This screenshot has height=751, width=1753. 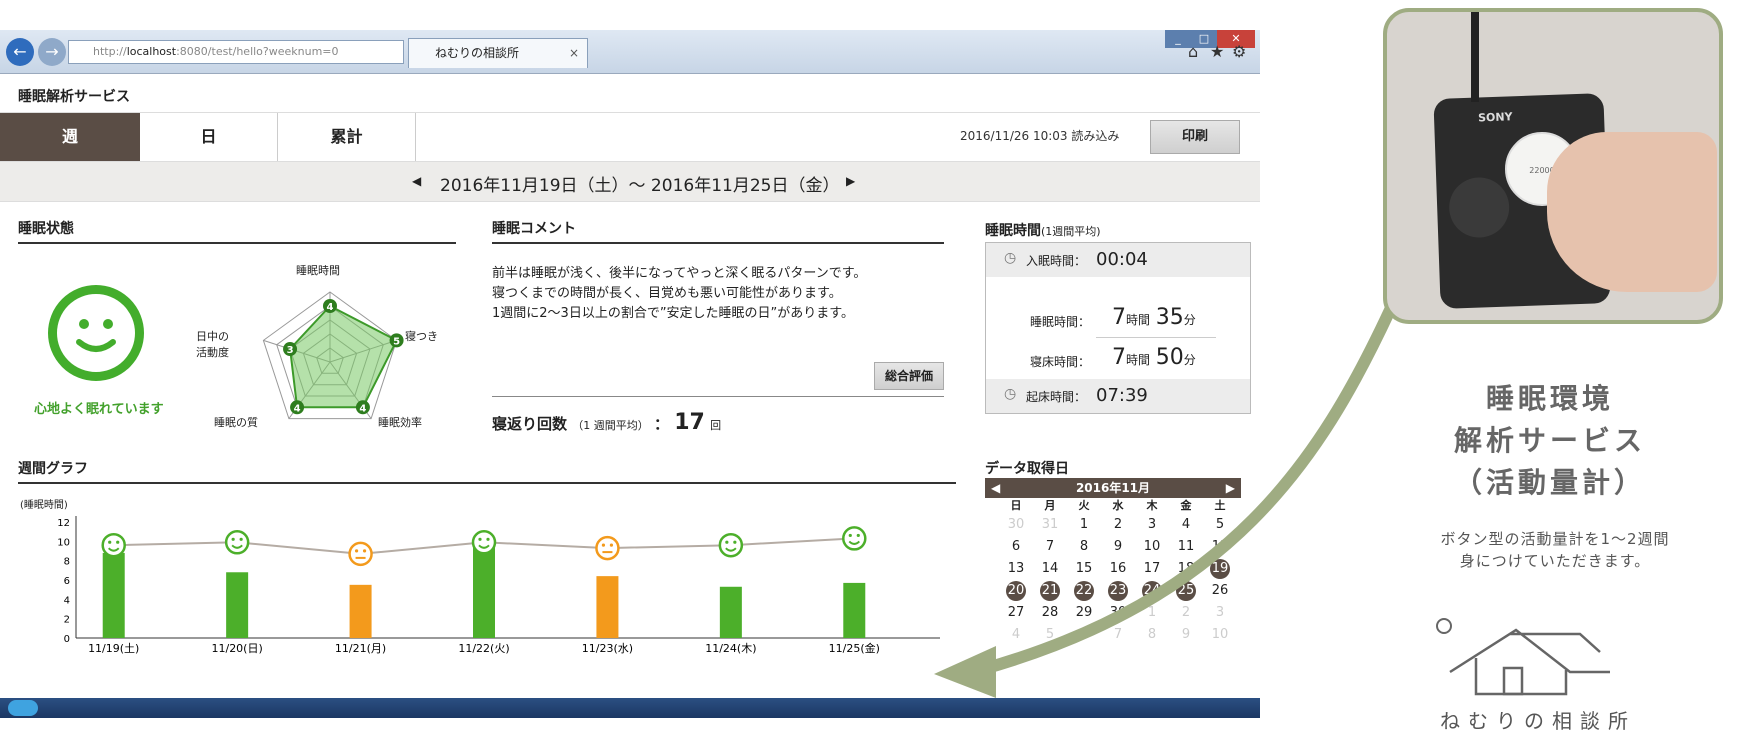 What do you see at coordinates (574, 53) in the screenshot?
I see `close-icon: ×` at bounding box center [574, 53].